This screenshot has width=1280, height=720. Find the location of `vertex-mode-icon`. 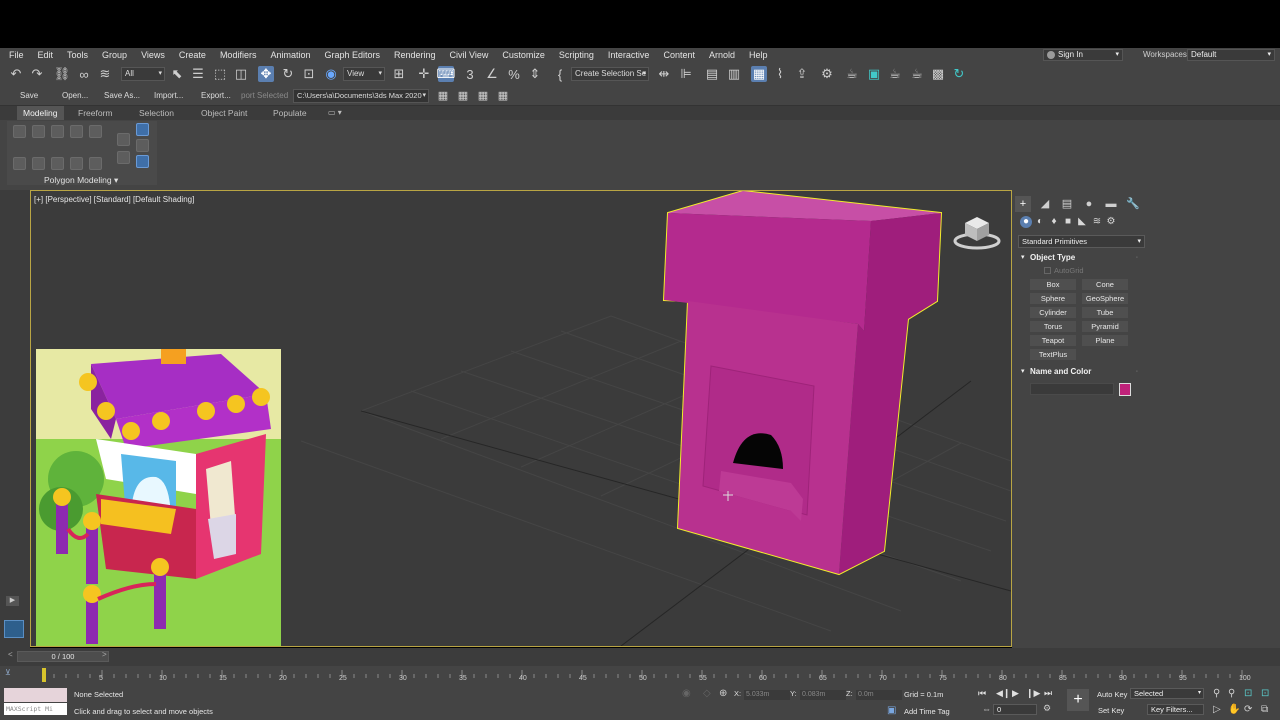

vertex-mode-icon is located at coordinates (19, 131).